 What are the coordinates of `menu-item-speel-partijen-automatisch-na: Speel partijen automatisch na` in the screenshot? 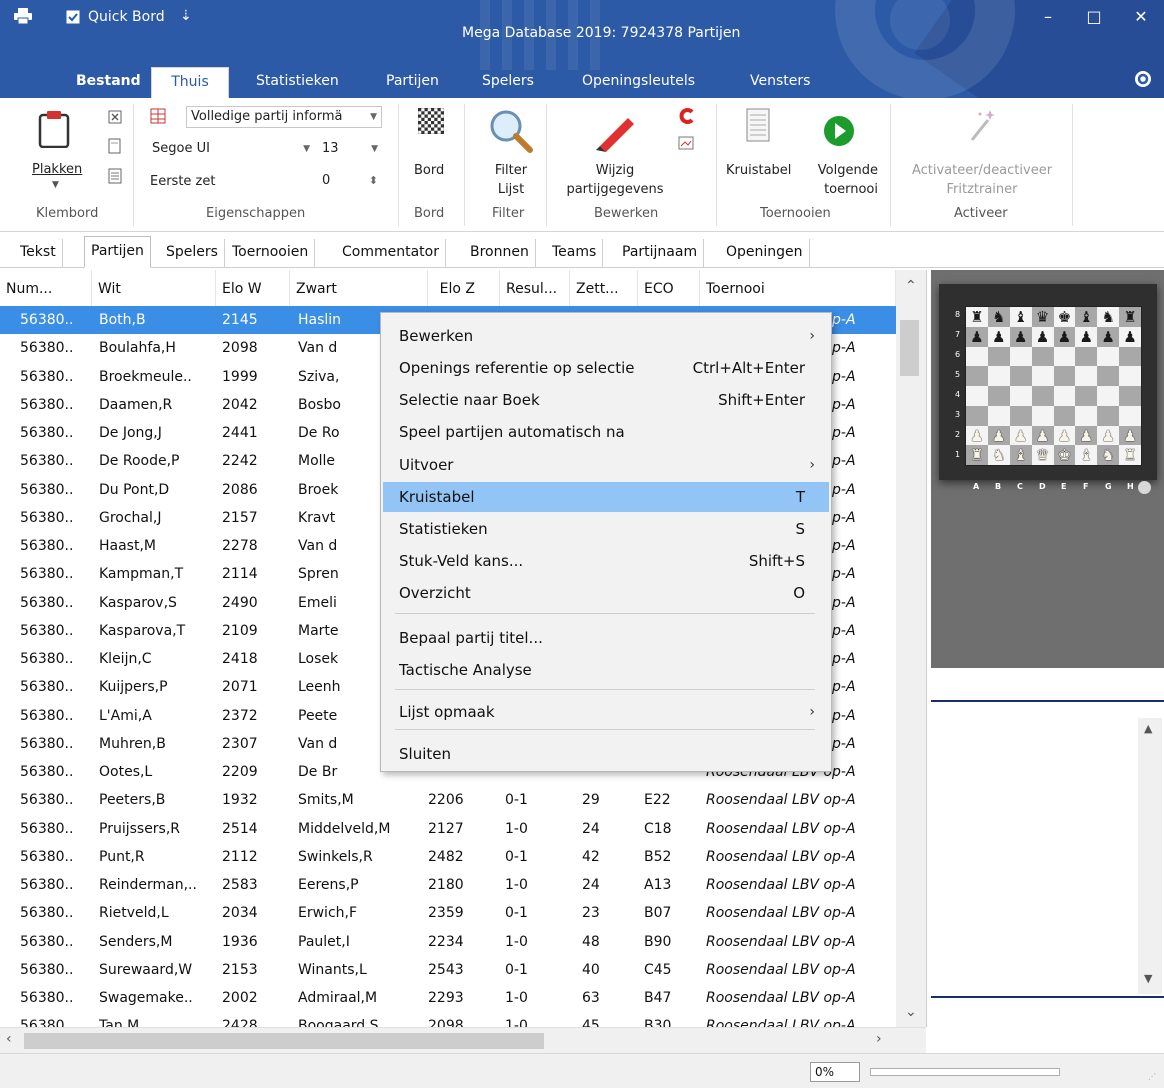 It's located at (606, 432).